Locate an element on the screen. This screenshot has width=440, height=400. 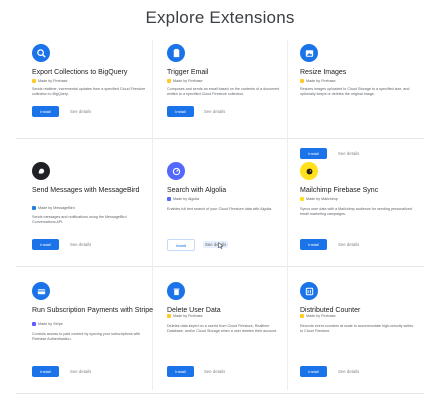
payment-icon is located at coordinates (41, 291).